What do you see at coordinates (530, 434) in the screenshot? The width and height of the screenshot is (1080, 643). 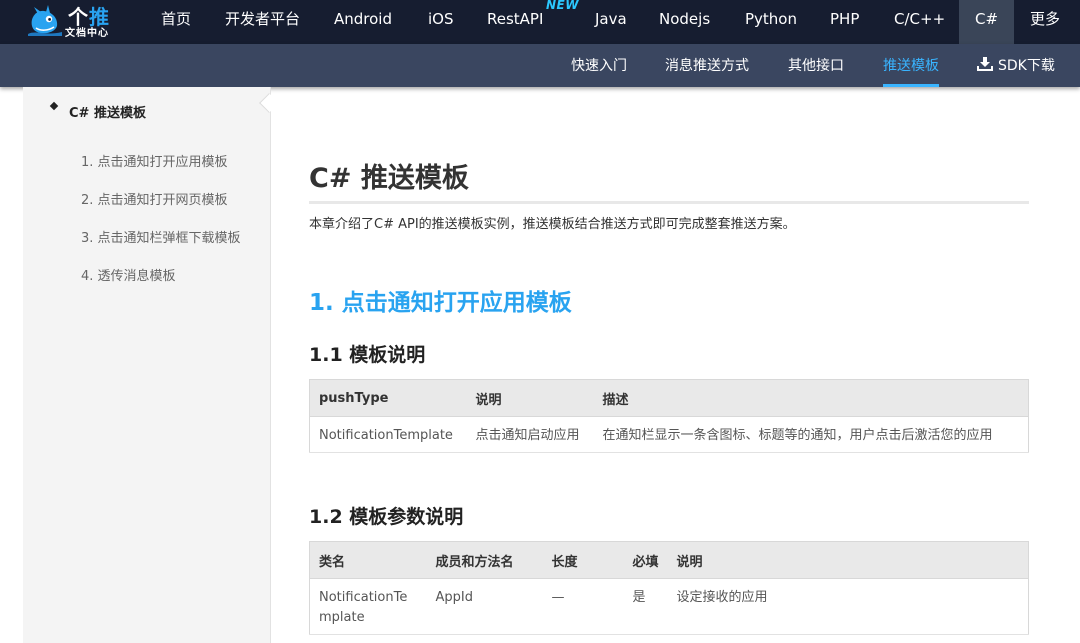 I see `table-cell: 点击通知启动应用` at bounding box center [530, 434].